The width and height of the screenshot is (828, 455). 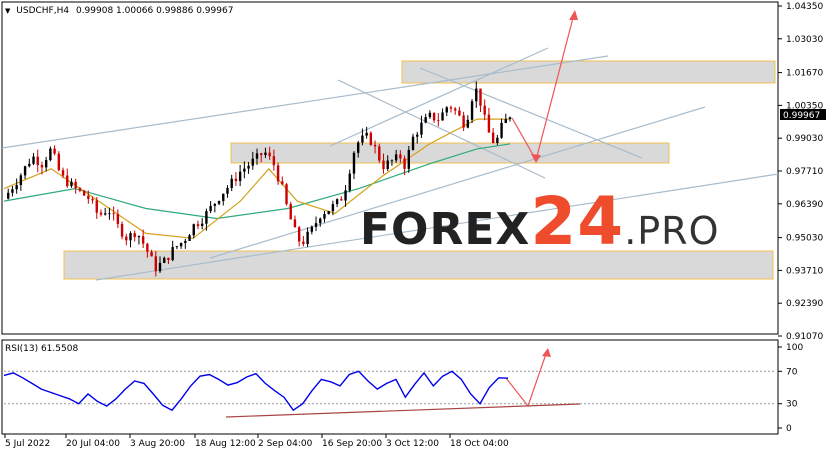 I want to click on dropdown-glyph: ▼, so click(x=8, y=11).